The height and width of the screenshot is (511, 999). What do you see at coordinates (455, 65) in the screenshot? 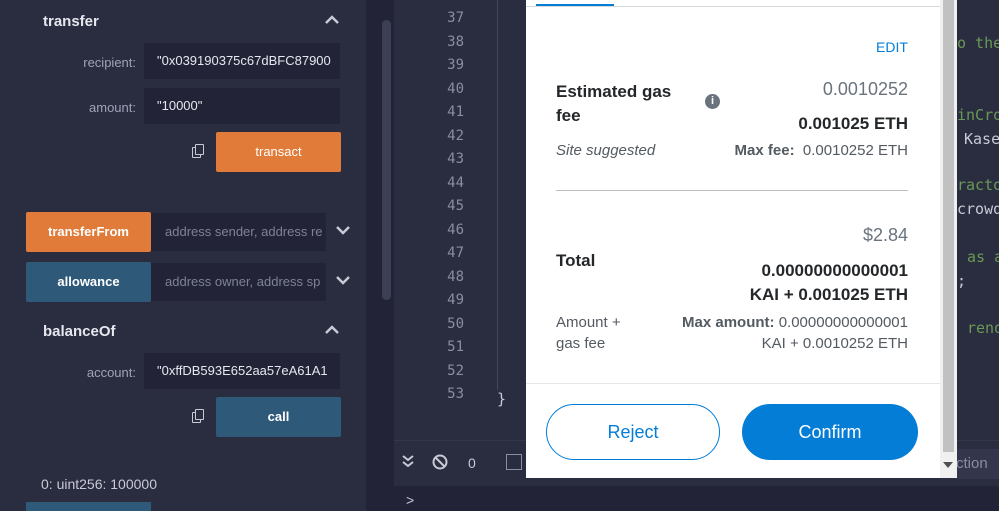
I see `line-number: 39` at bounding box center [455, 65].